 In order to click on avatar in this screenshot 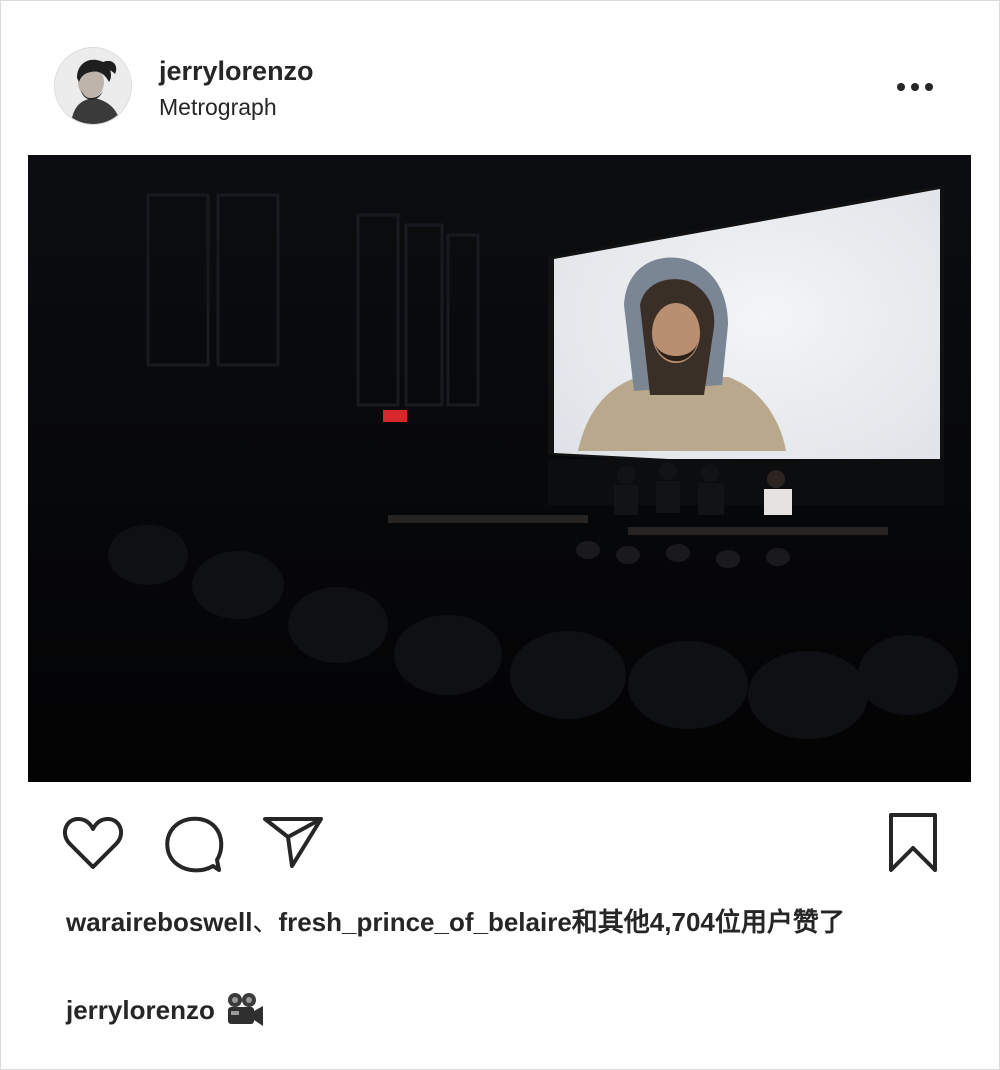, I will do `click(93, 86)`.